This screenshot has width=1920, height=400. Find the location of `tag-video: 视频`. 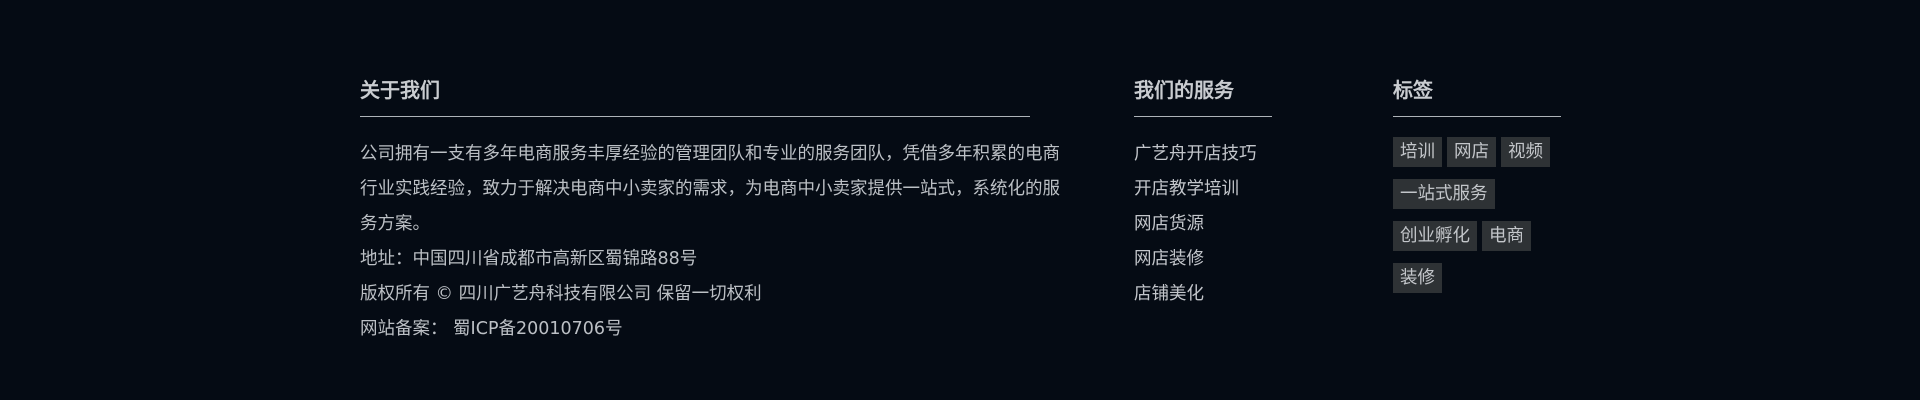

tag-video: 视频 is located at coordinates (1525, 152).